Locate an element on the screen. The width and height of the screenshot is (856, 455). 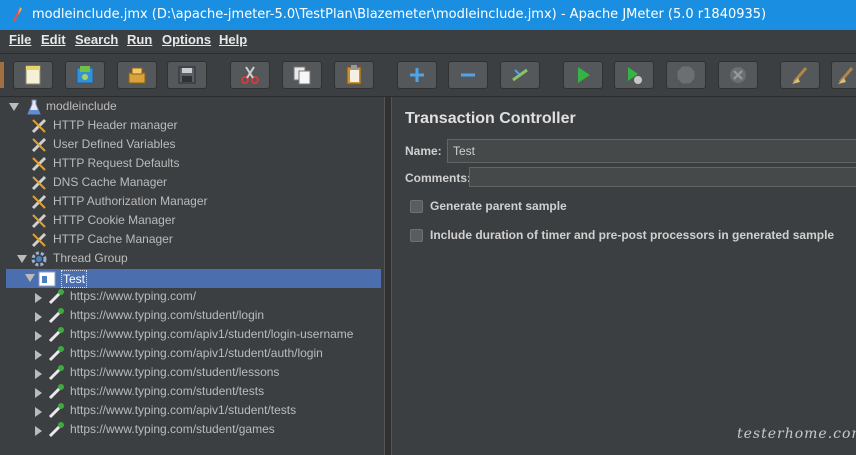
menu-options: Options is located at coordinates (186, 41).